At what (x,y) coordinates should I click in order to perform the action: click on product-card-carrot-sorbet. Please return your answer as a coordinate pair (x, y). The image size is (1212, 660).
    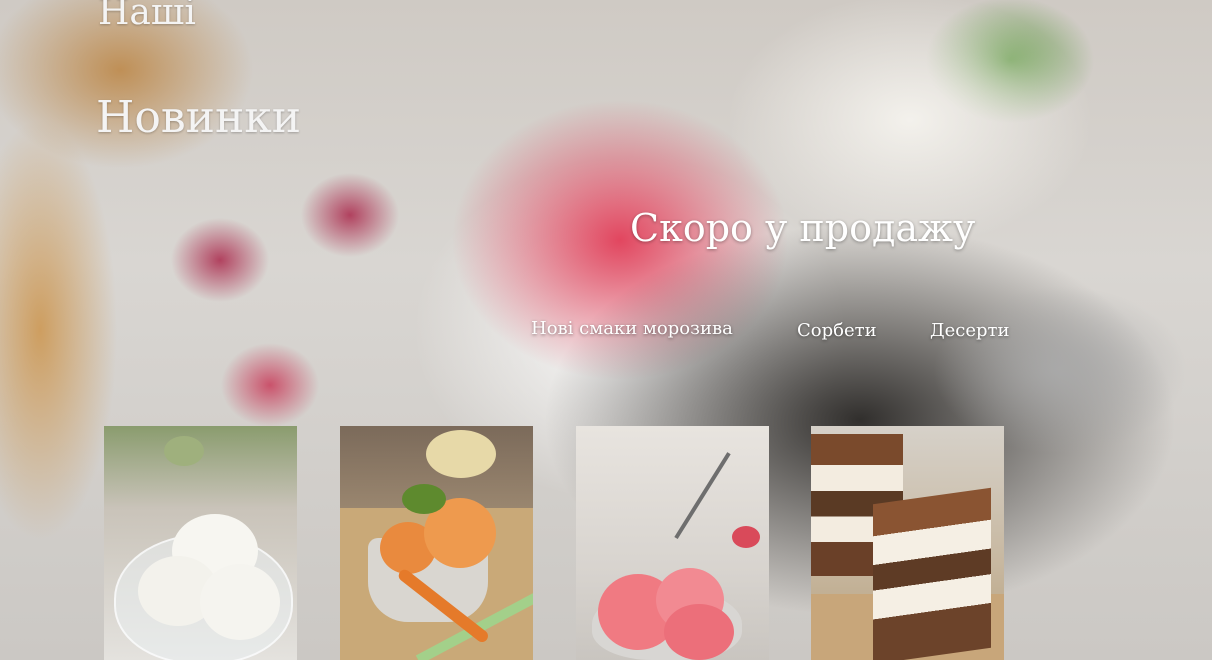
    Looking at the image, I should click on (436, 543).